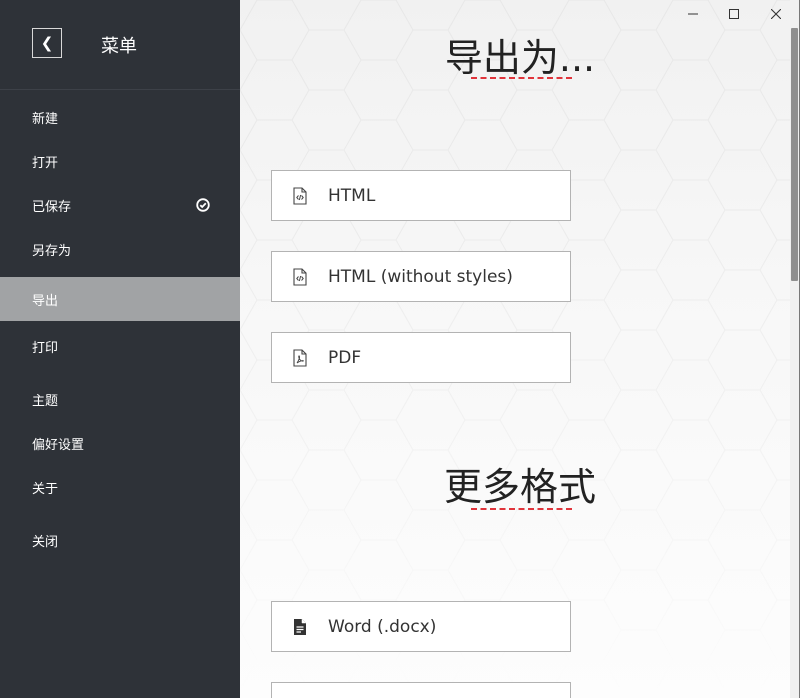 This screenshot has width=800, height=698. What do you see at coordinates (52, 207) in the screenshot?
I see `sidebar-item-label: 已保存` at bounding box center [52, 207].